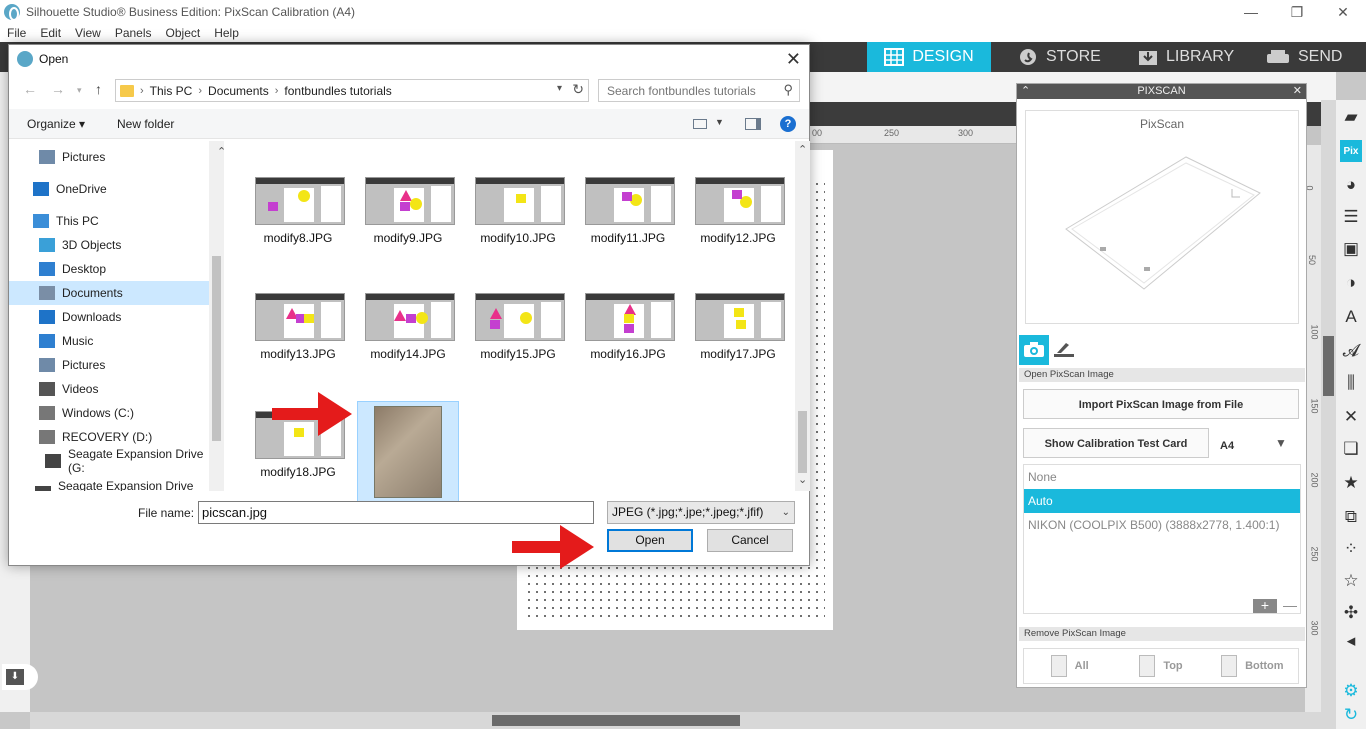 The image size is (1366, 729). Describe the element at coordinates (58, 89) in the screenshot. I see `forward-arrow-icon: →` at that location.